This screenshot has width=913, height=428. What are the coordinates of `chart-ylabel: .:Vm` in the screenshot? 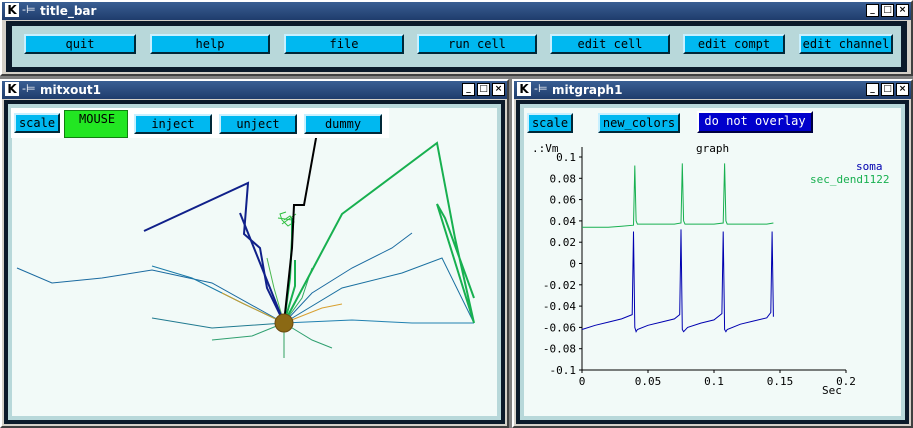 It's located at (545, 148).